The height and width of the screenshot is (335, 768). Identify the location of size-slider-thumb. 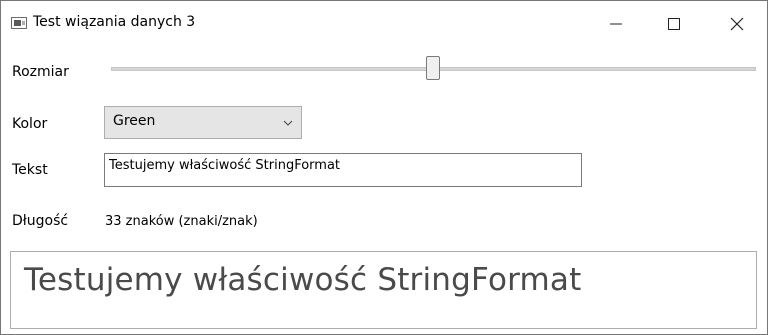
(432, 68).